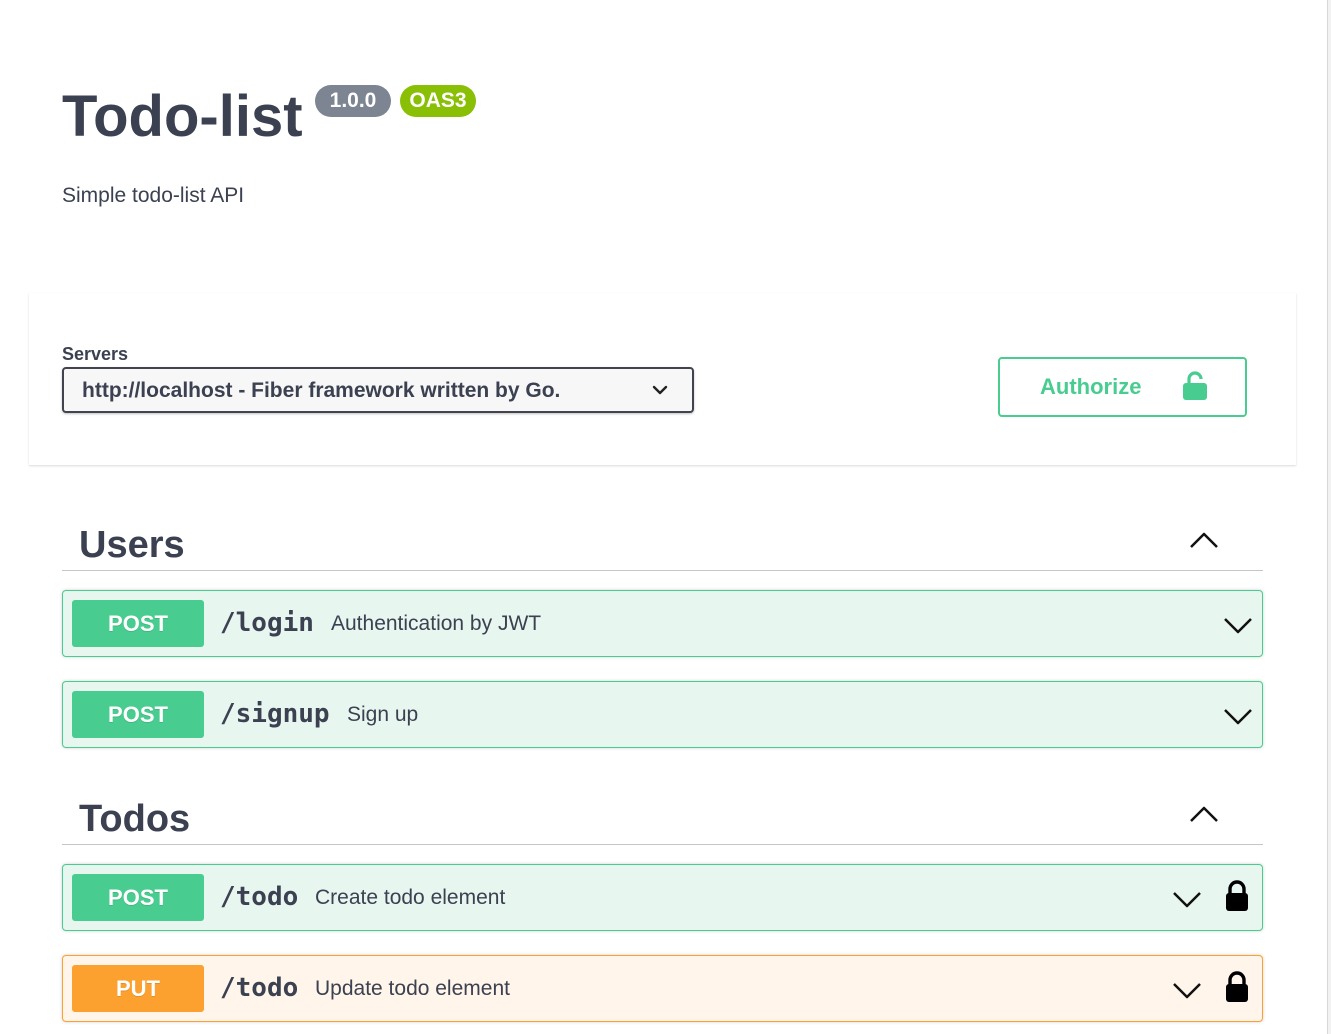 Image resolution: width=1331 pixels, height=1034 pixels. What do you see at coordinates (153, 195) in the screenshot?
I see `api-description: Simple todo-list API` at bounding box center [153, 195].